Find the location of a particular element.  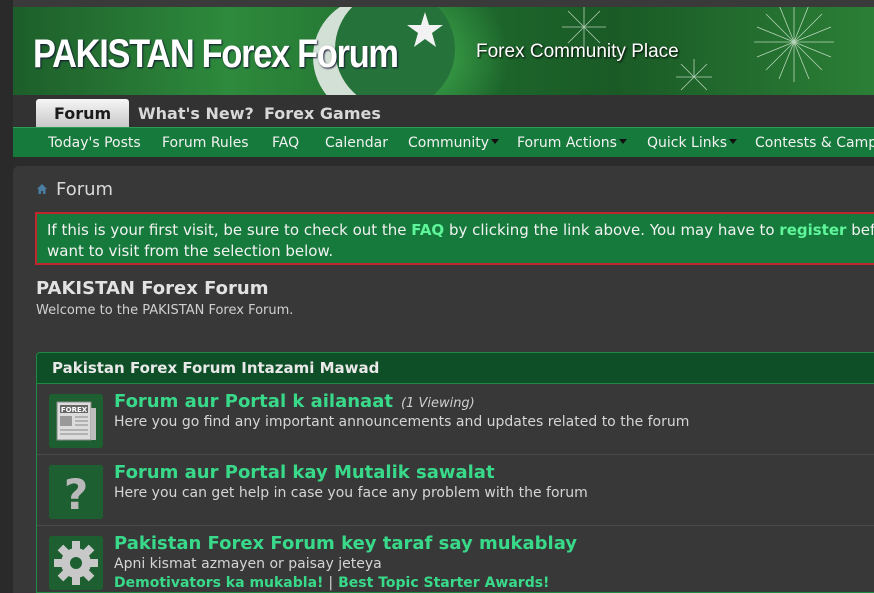

register-link: register is located at coordinates (812, 230).